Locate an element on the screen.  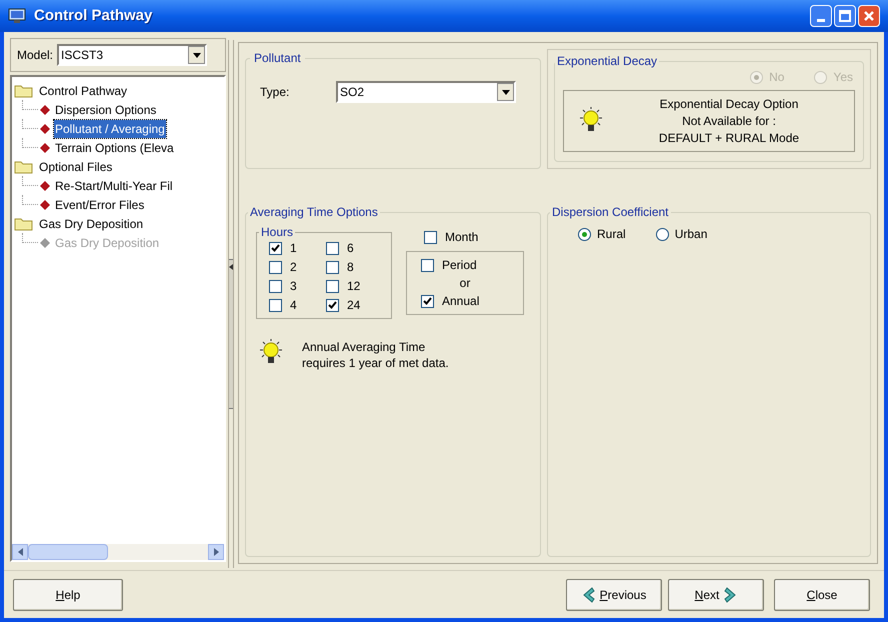
model-dropdown: ISCST3 is located at coordinates (132, 55).